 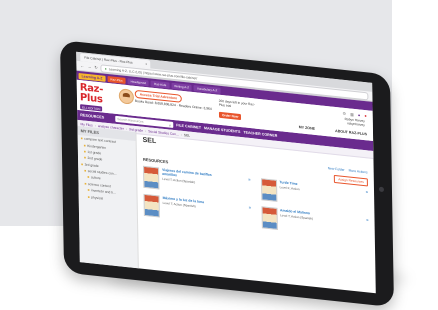 What do you see at coordinates (95, 67) in the screenshot?
I see `reload-icon: ↻` at bounding box center [95, 67].